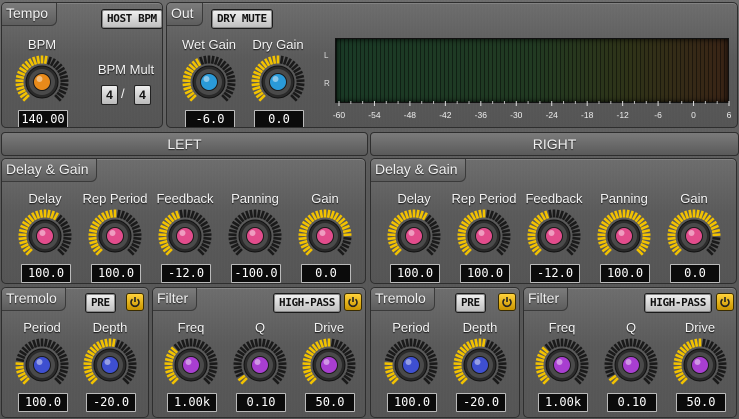 The height and width of the screenshot is (419, 739). Describe the element at coordinates (532, 70) in the screenshot. I see `level-meter` at that location.